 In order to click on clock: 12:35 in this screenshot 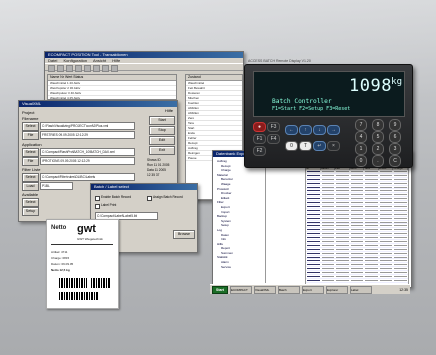, I will do `click(403, 289)`.